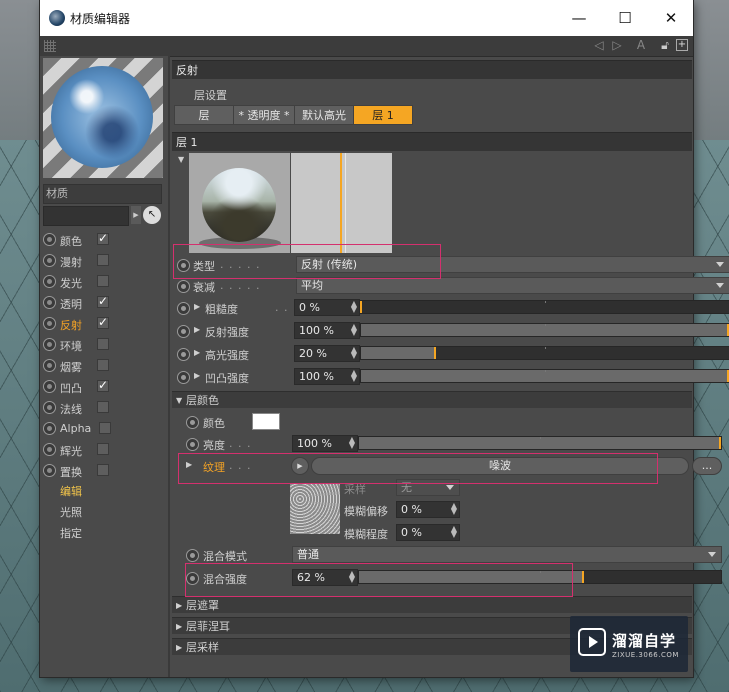 This screenshot has height=692, width=729. What do you see at coordinates (324, 115) in the screenshot?
I see `tab-default-specular: 默认高光` at bounding box center [324, 115].